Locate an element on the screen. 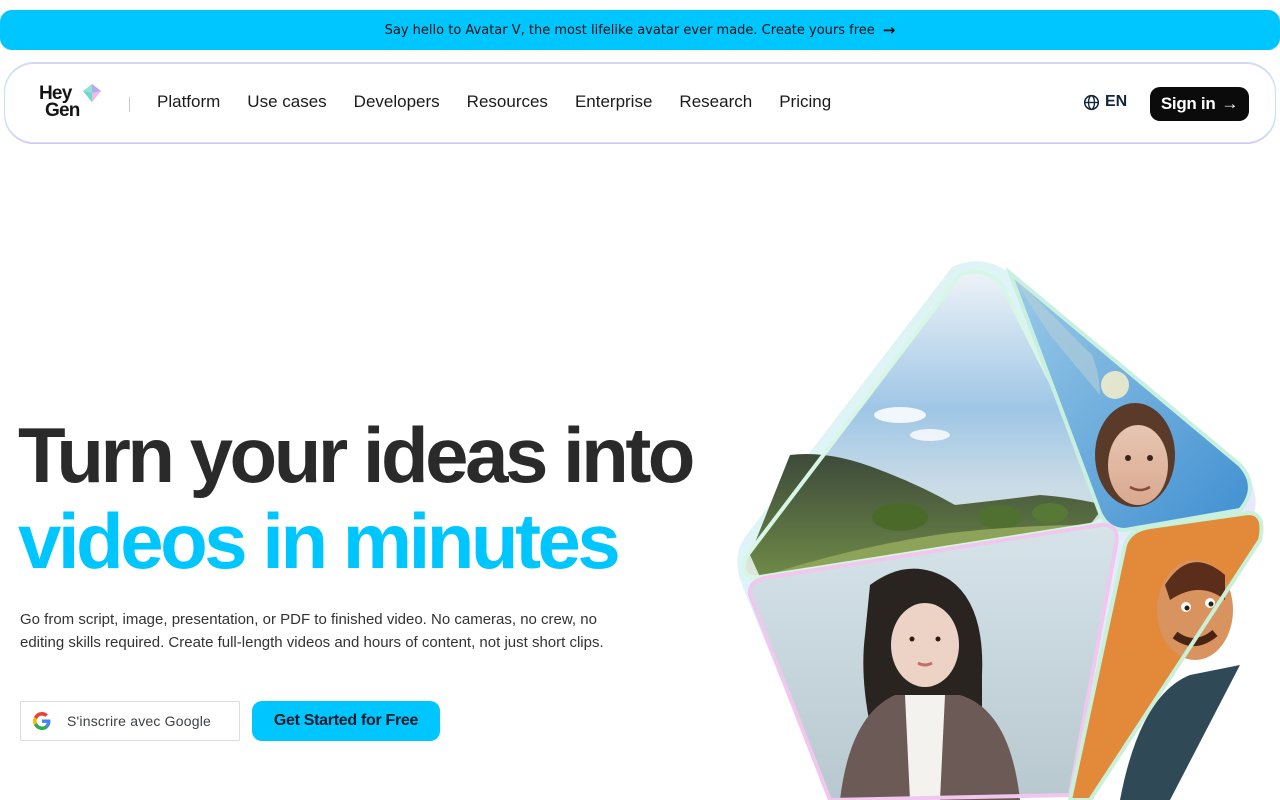  nav-link-enterprise: Enterprise is located at coordinates (613, 102).